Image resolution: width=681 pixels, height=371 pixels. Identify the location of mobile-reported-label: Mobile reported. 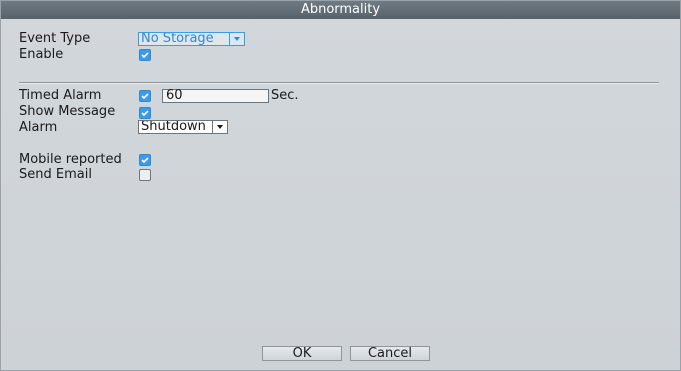
(70, 159).